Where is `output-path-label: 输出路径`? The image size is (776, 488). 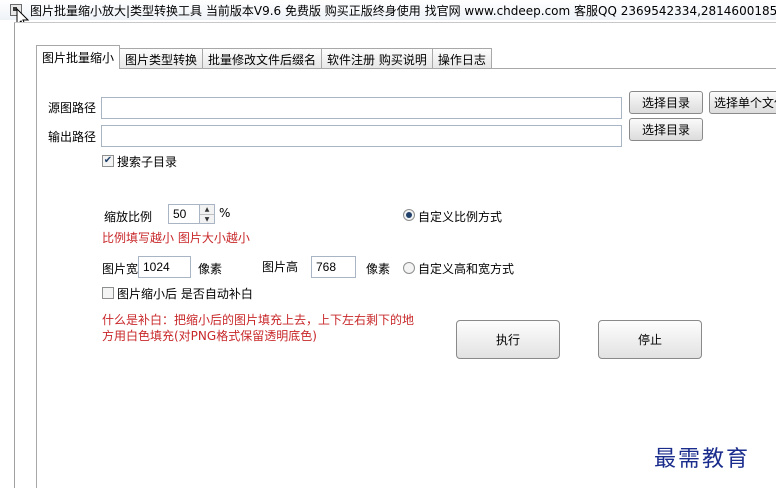 output-path-label: 输出路径 is located at coordinates (72, 137).